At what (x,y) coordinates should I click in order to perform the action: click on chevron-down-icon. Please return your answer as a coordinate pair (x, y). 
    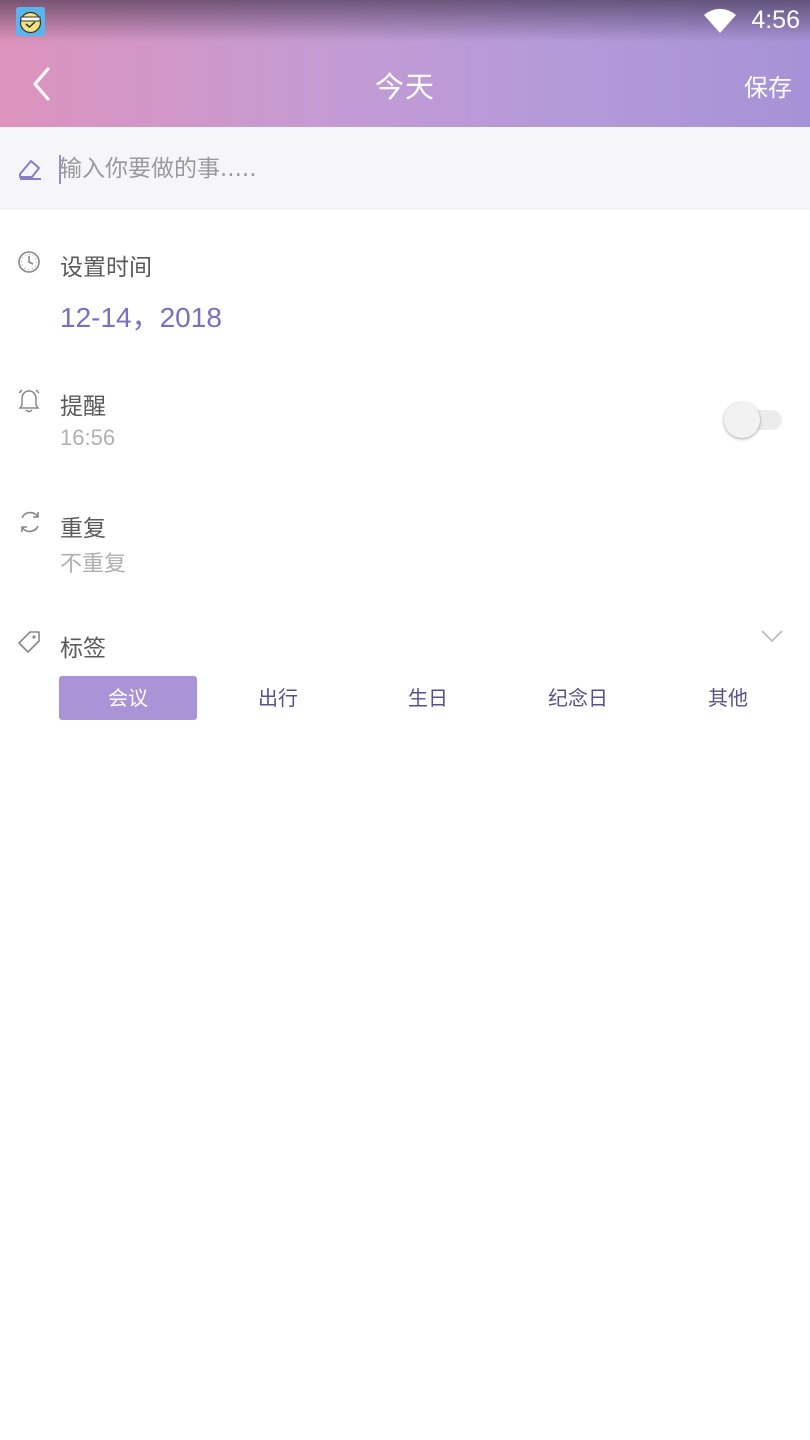
    Looking at the image, I should click on (772, 638).